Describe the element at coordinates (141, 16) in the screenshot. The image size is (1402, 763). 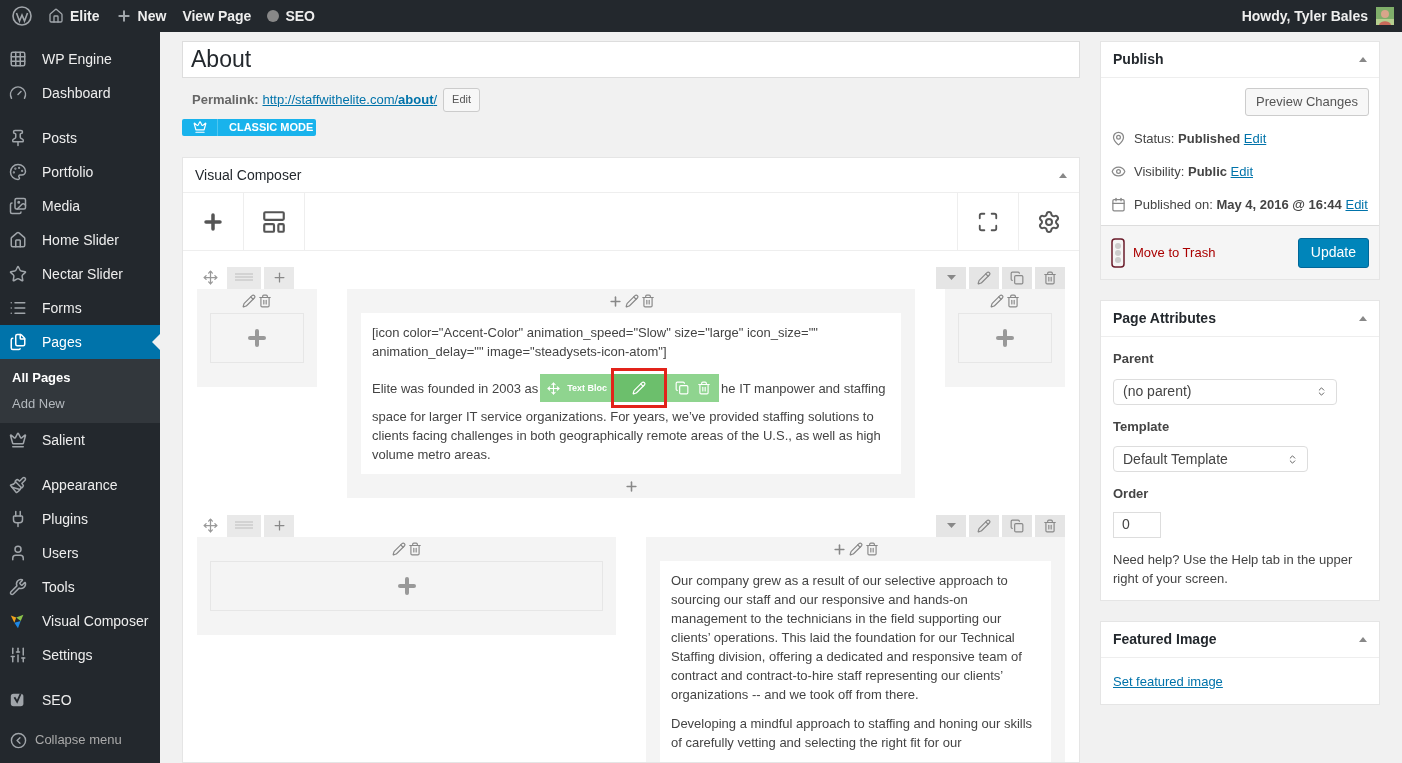
I see `new-link: New` at that location.